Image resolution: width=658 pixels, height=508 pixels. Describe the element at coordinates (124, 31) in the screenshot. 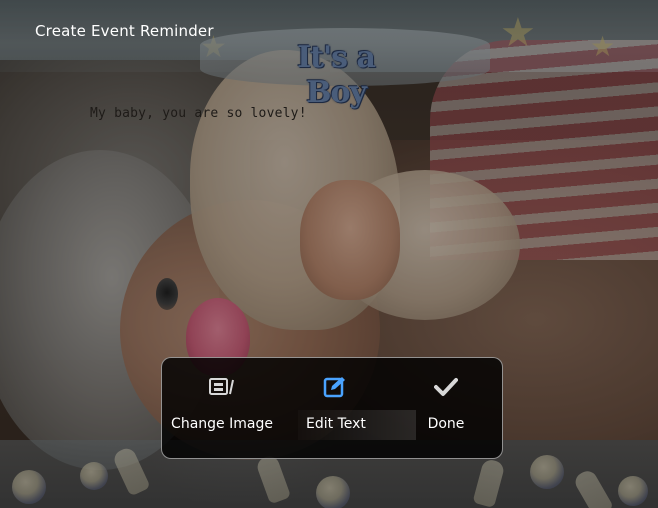

I see `screen-title: Create Event Reminder` at that location.